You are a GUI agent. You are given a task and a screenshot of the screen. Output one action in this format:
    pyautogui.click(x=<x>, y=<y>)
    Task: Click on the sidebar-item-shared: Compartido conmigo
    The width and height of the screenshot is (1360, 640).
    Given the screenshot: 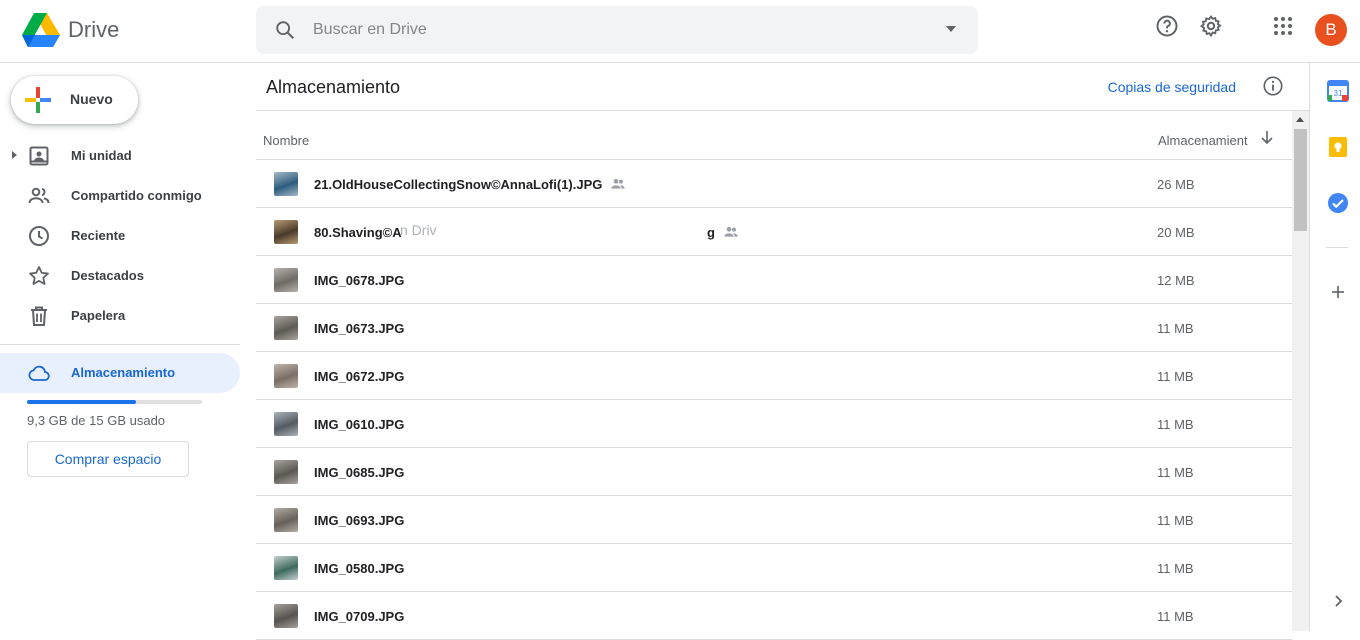 What is the action you would take?
    pyautogui.click(x=120, y=196)
    